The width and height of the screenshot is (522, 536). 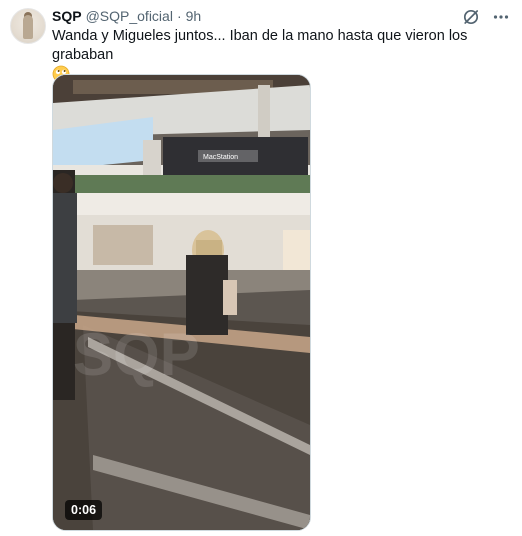 What do you see at coordinates (194, 16) in the screenshot?
I see `timestamp: 9h` at bounding box center [194, 16].